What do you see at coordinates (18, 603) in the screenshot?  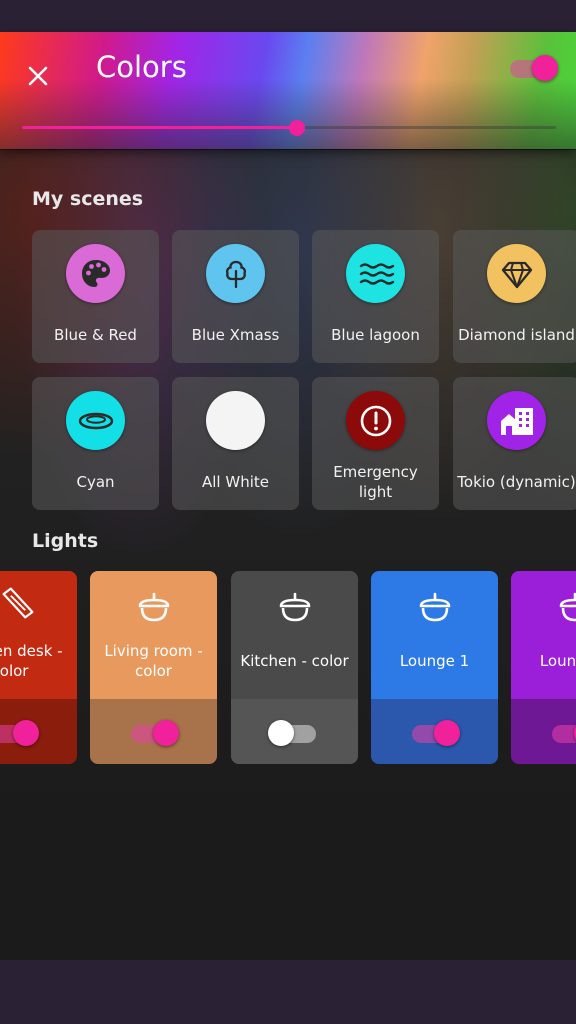 I see `light-strip-icon` at bounding box center [18, 603].